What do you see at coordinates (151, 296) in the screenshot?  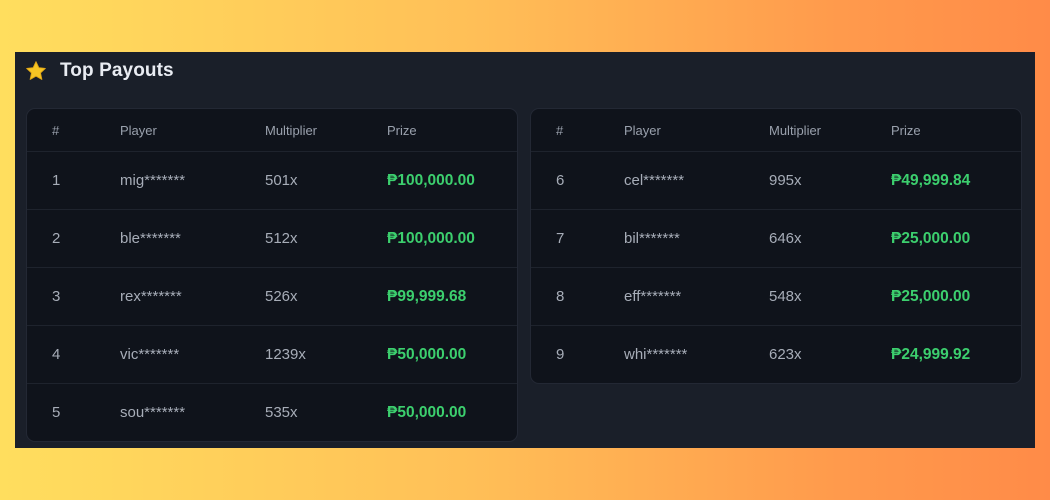 I see `player-cell: rex*******` at bounding box center [151, 296].